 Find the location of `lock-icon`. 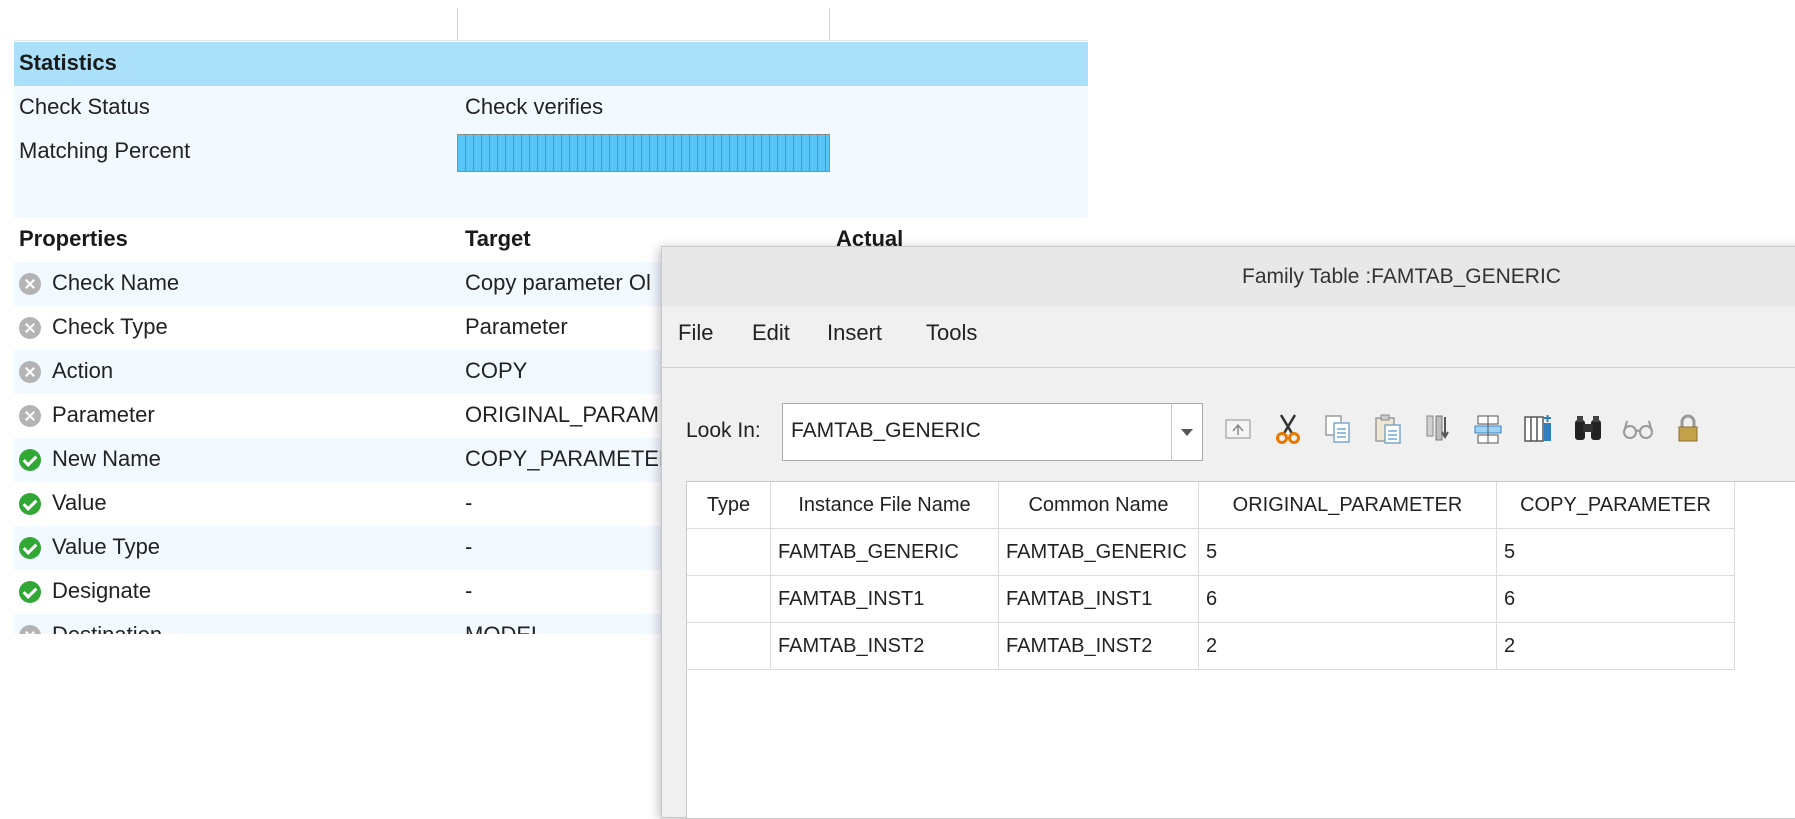

lock-icon is located at coordinates (1688, 429).